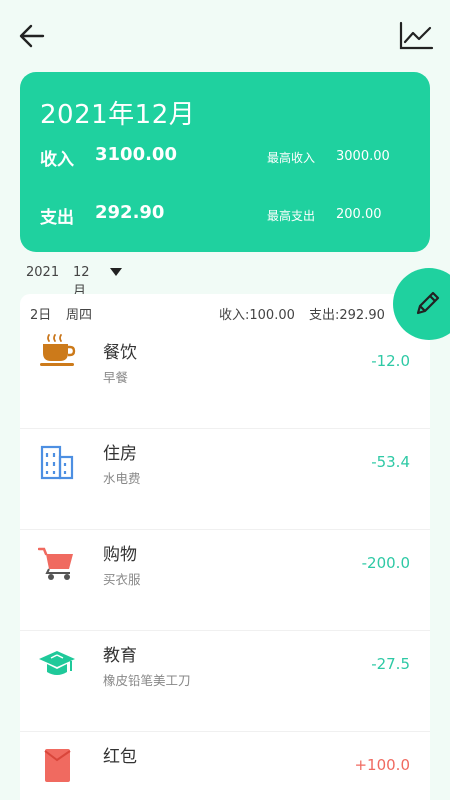  I want to click on income-total: 3100.00, so click(136, 154).